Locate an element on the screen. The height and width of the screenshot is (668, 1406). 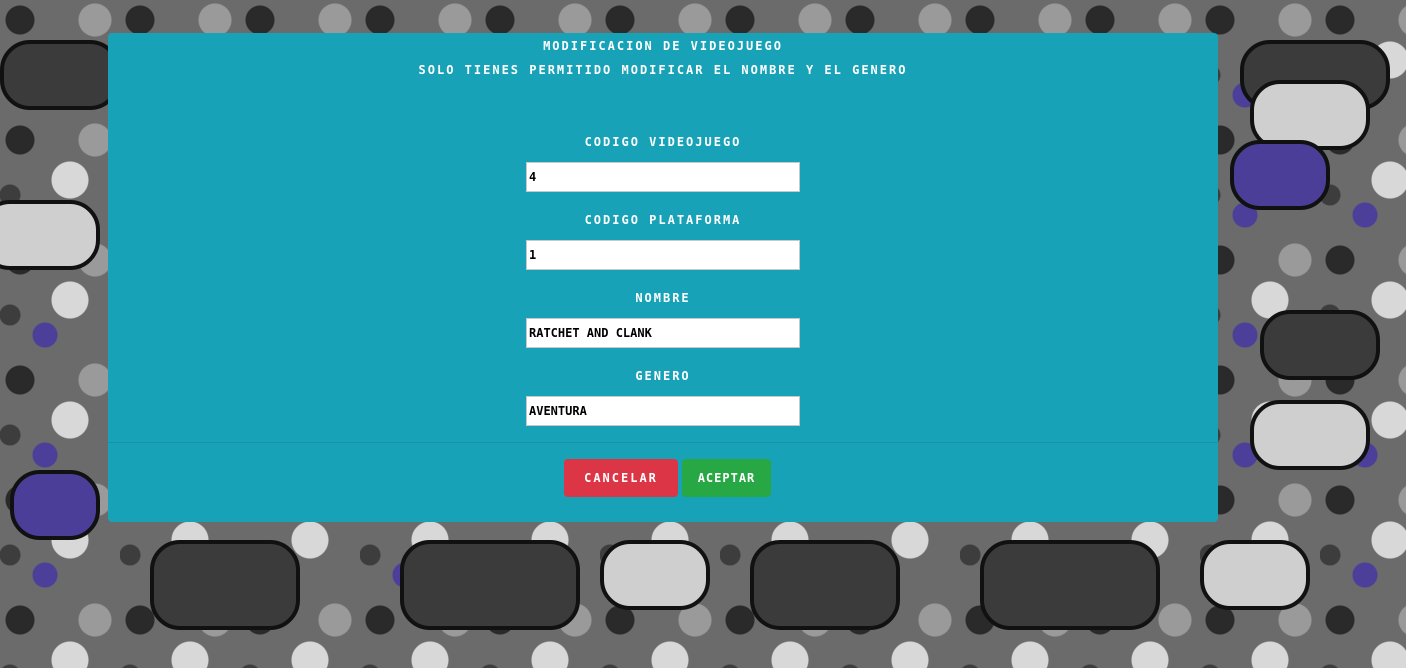
genero-input is located at coordinates (663, 411).